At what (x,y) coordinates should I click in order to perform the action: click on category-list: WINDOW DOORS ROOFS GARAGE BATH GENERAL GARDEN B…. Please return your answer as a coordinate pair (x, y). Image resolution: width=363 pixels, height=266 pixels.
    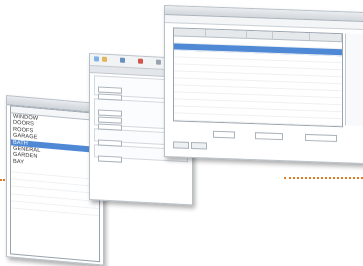
    Looking at the image, I should click on (55, 142).